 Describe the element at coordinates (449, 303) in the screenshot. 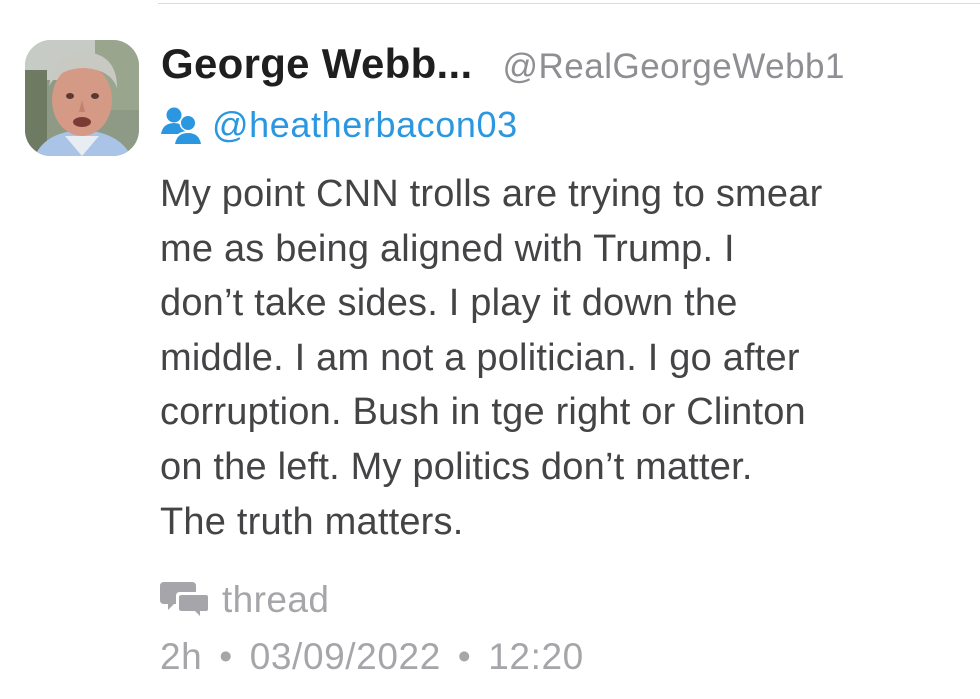

I see `tweet-body-line: don’t take sides. I play it down the` at that location.